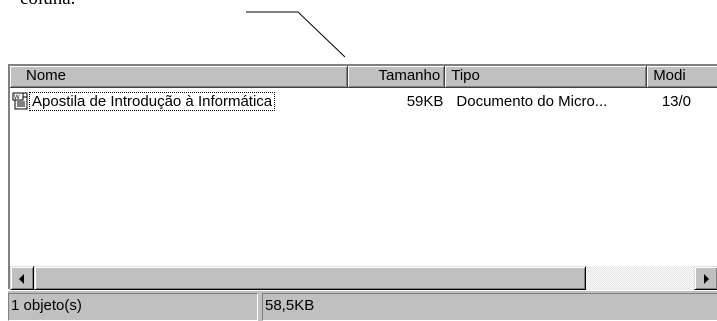  Describe the element at coordinates (397, 77) in the screenshot. I see `column-header-size: Tamanho` at that location.